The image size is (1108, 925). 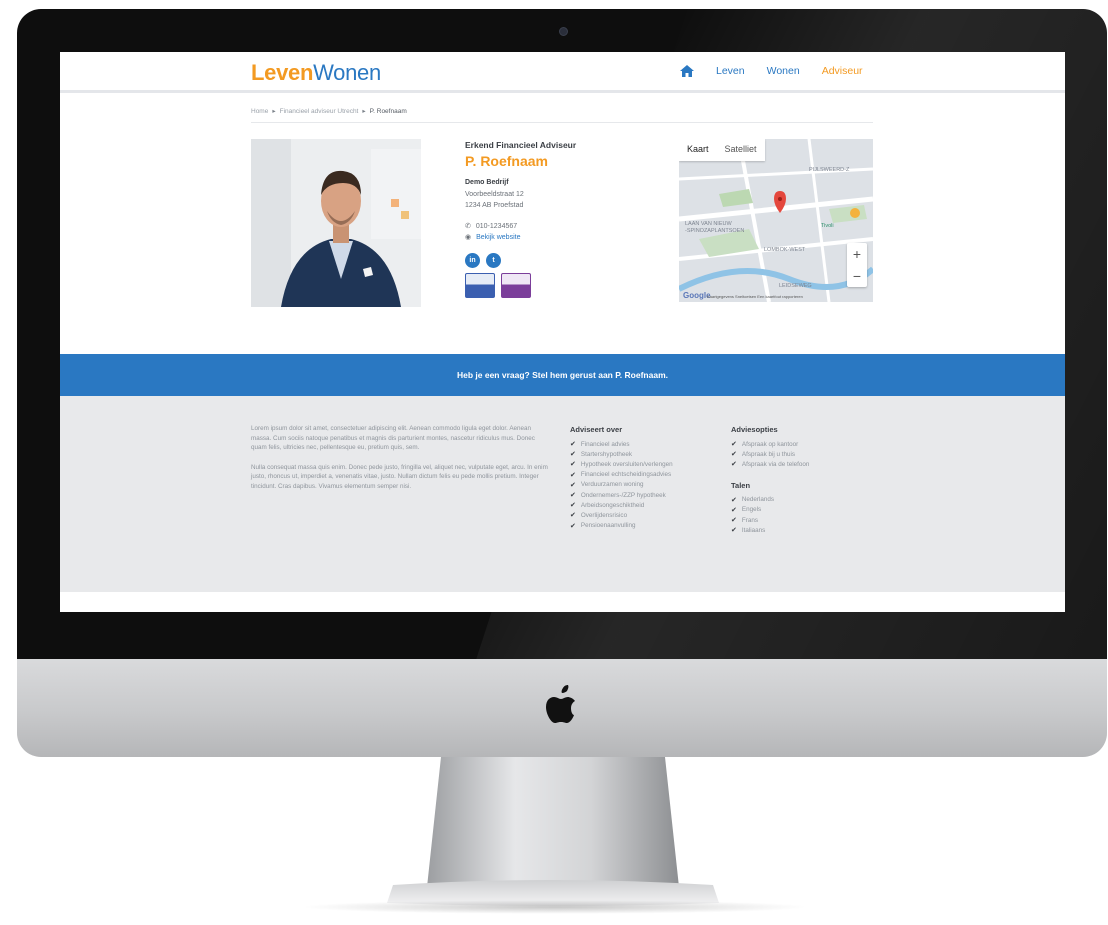 I want to click on phone-row: ✆ 010-1234567, so click(x=560, y=226).